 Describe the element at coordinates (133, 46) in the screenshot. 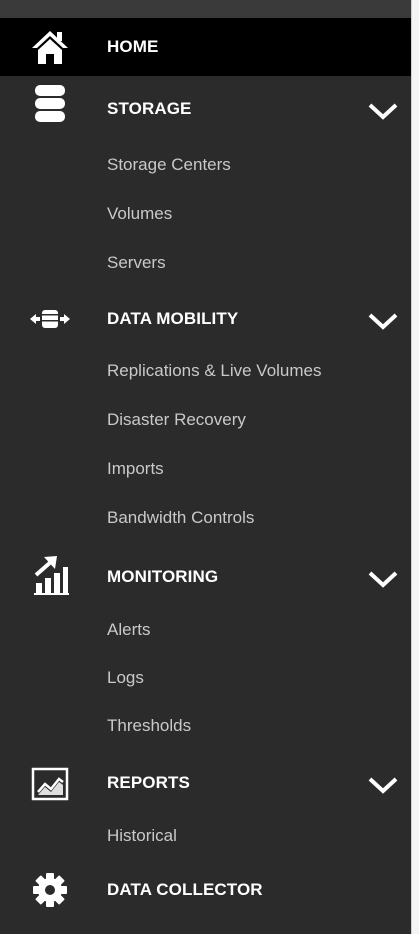

I see `nav-label-home: HOME` at that location.